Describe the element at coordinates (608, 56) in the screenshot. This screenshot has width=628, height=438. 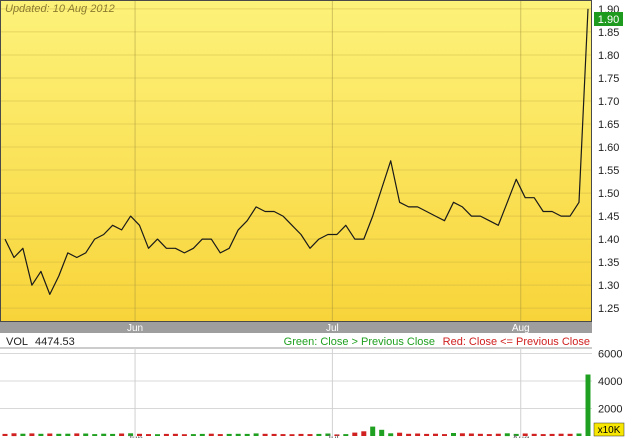
I see `price-tick-label: 1.80` at that location.